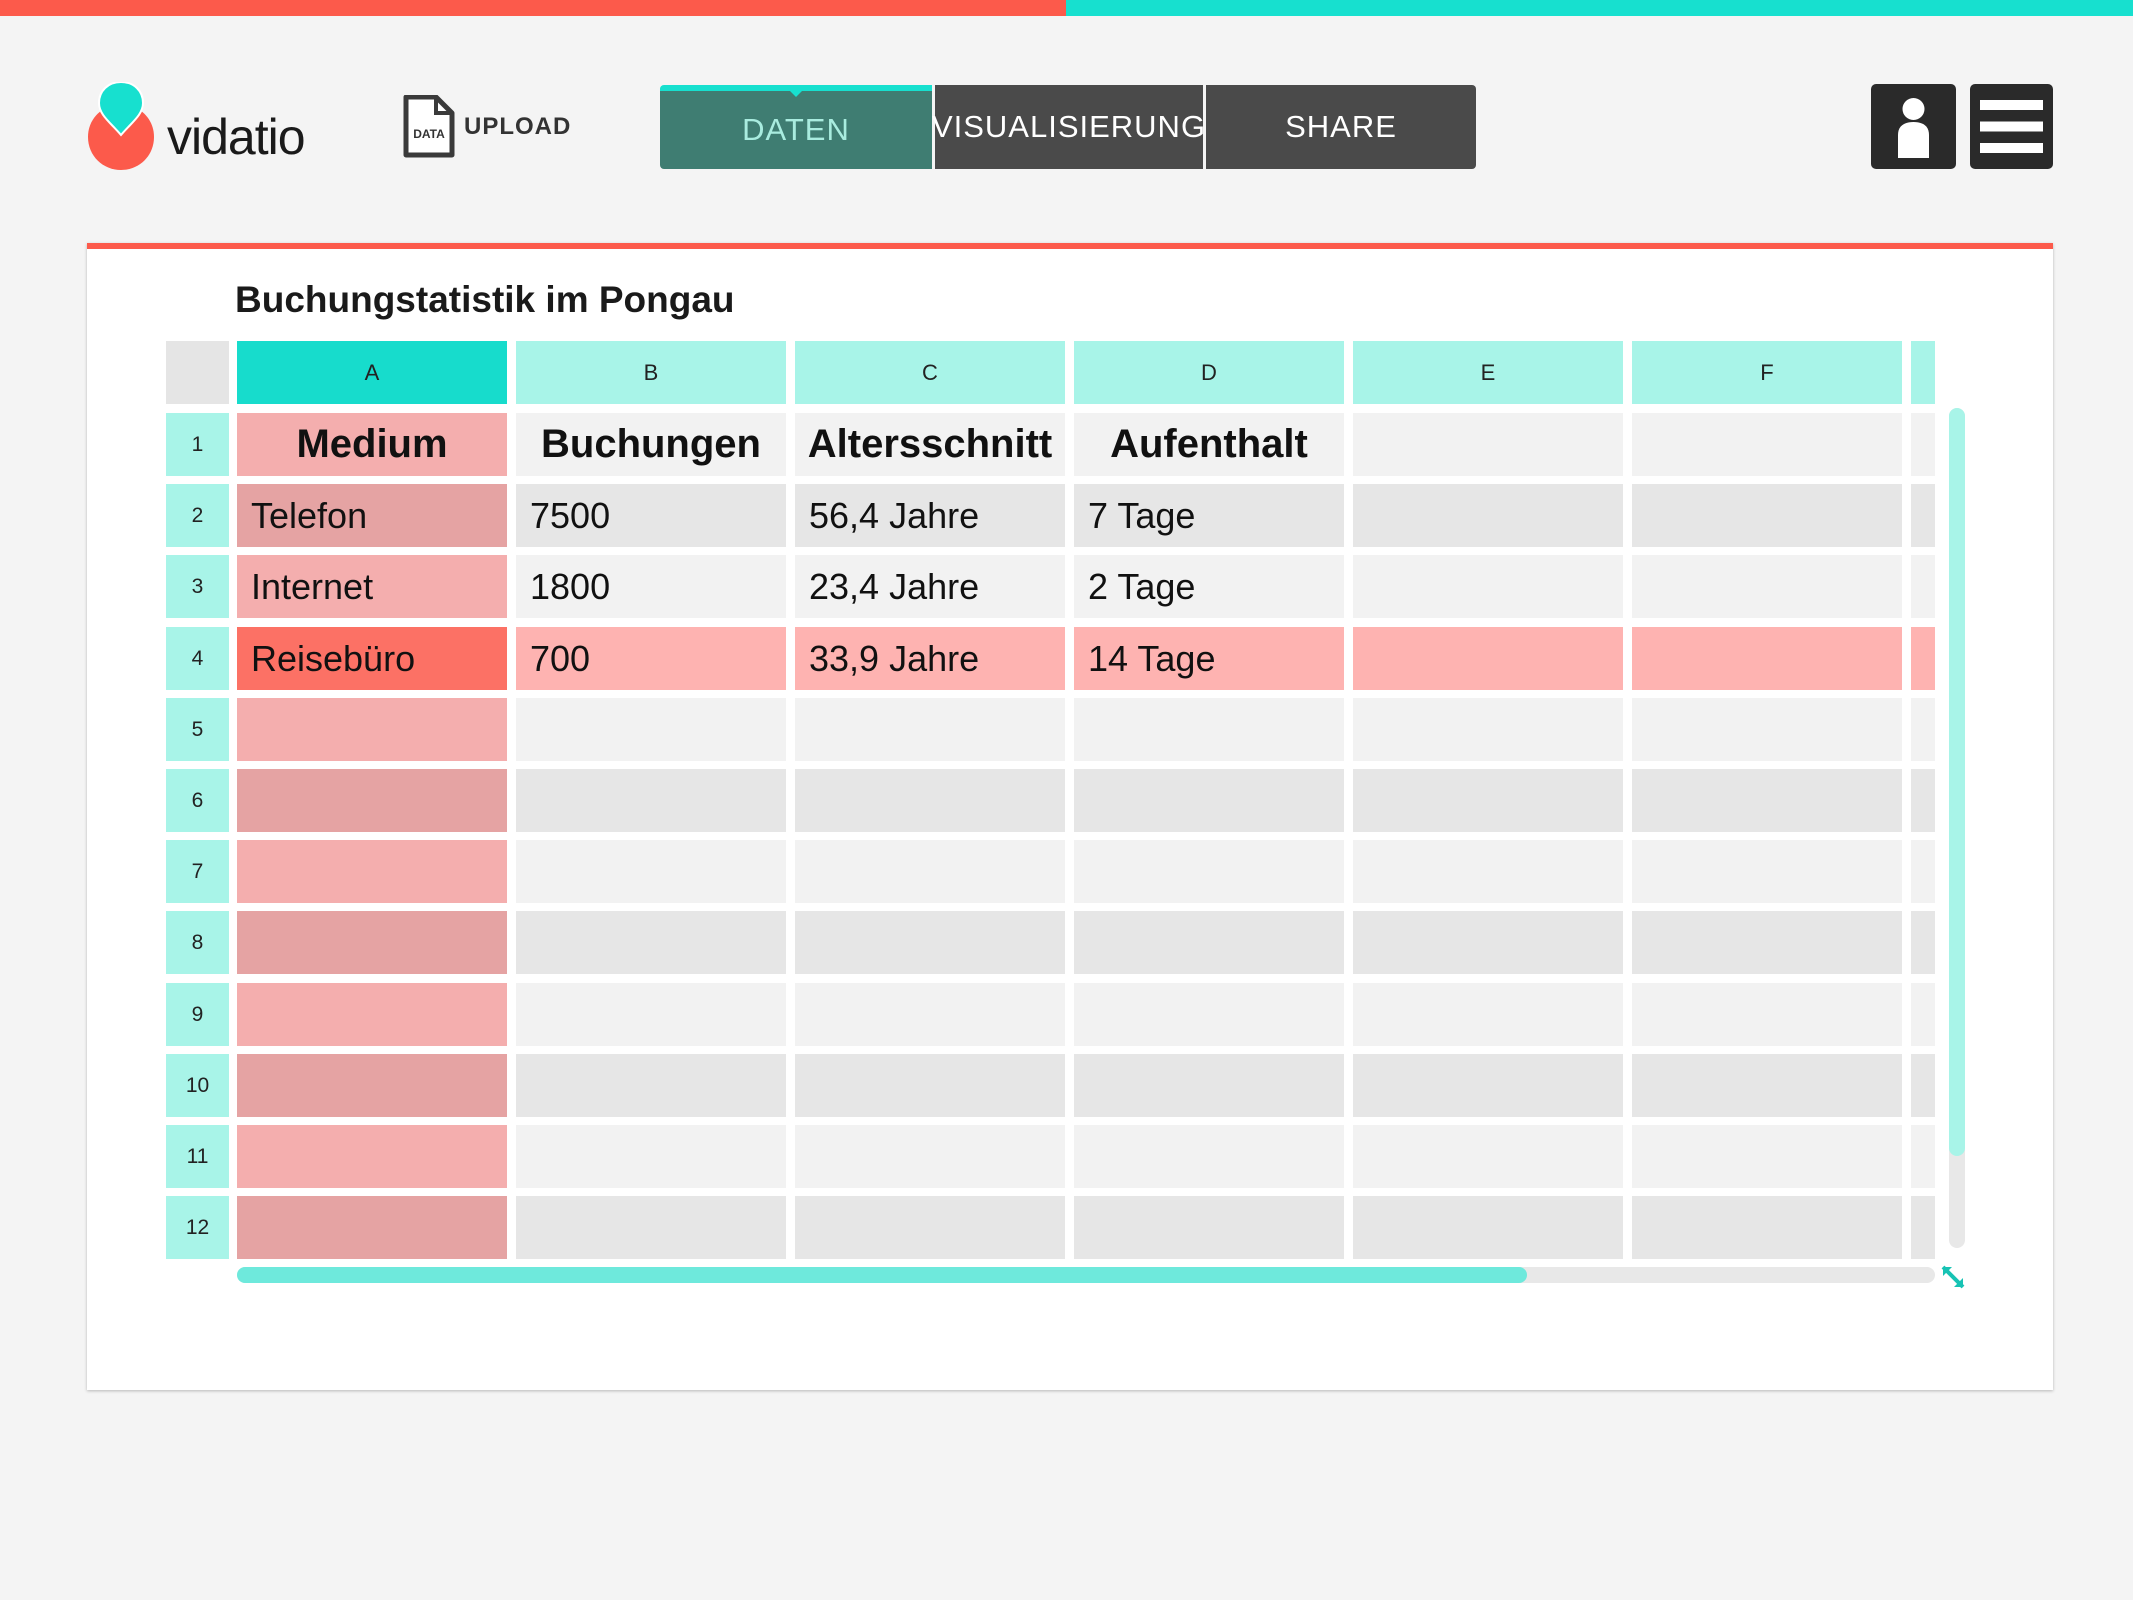  I want to click on select-all-corner, so click(197, 372).